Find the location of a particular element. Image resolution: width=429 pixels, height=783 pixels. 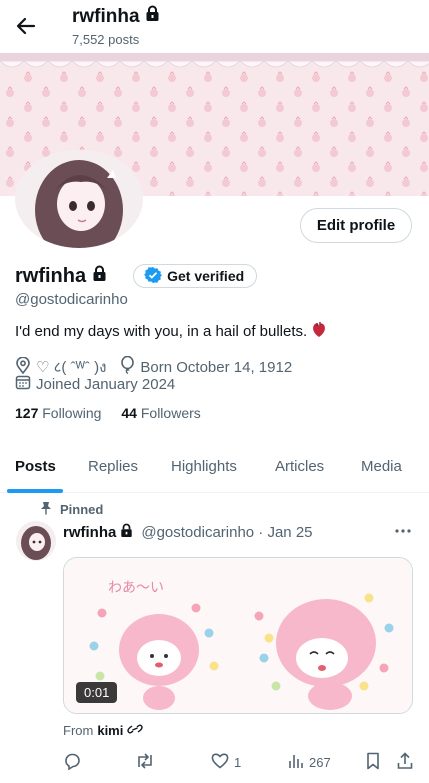

followers-label: Followers is located at coordinates (170, 413).